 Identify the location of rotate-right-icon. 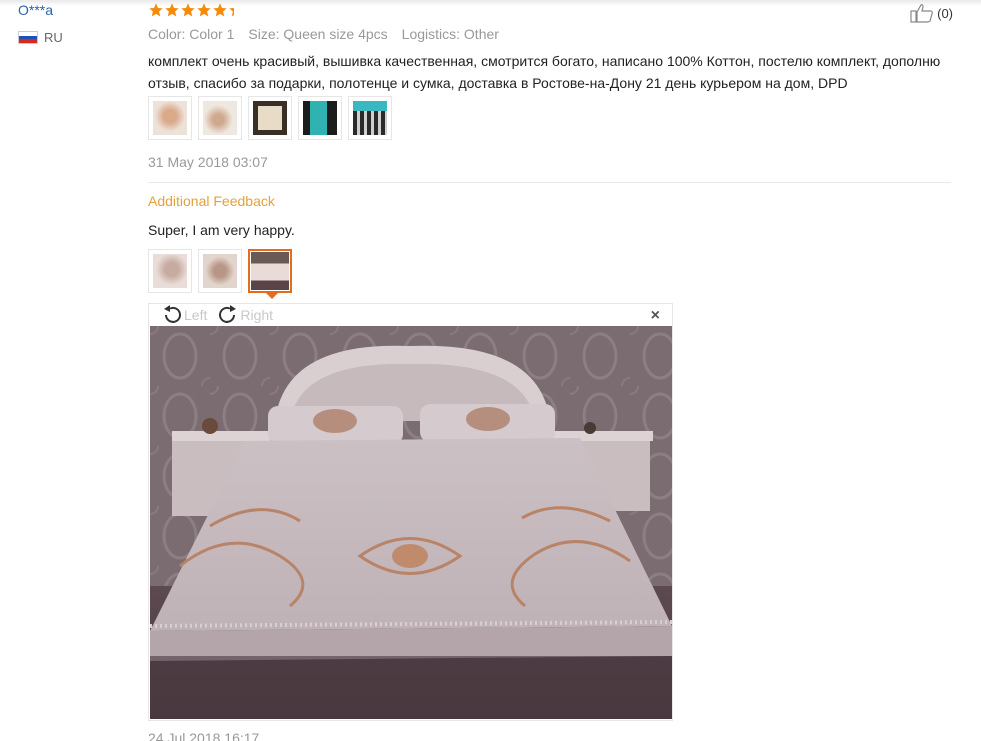
(228, 314).